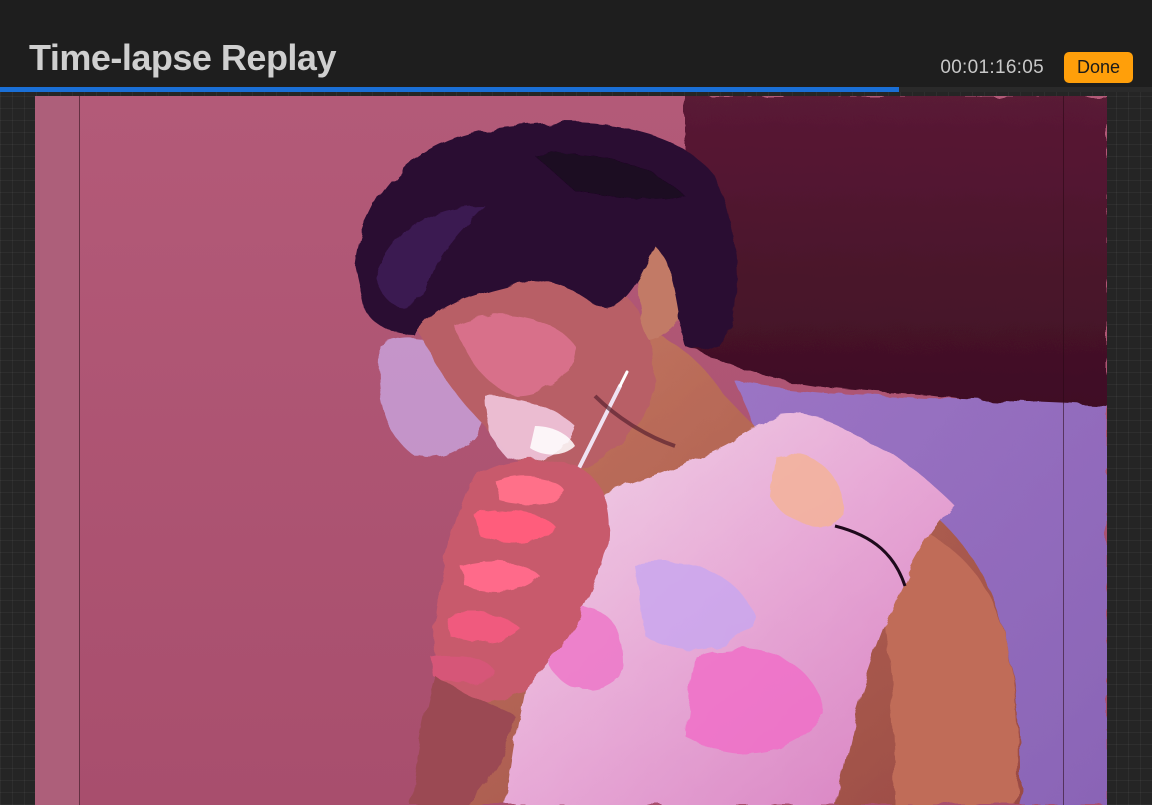 This screenshot has width=1152, height=805. Describe the element at coordinates (57, 450) in the screenshot. I see `canvas-left-margin` at that location.